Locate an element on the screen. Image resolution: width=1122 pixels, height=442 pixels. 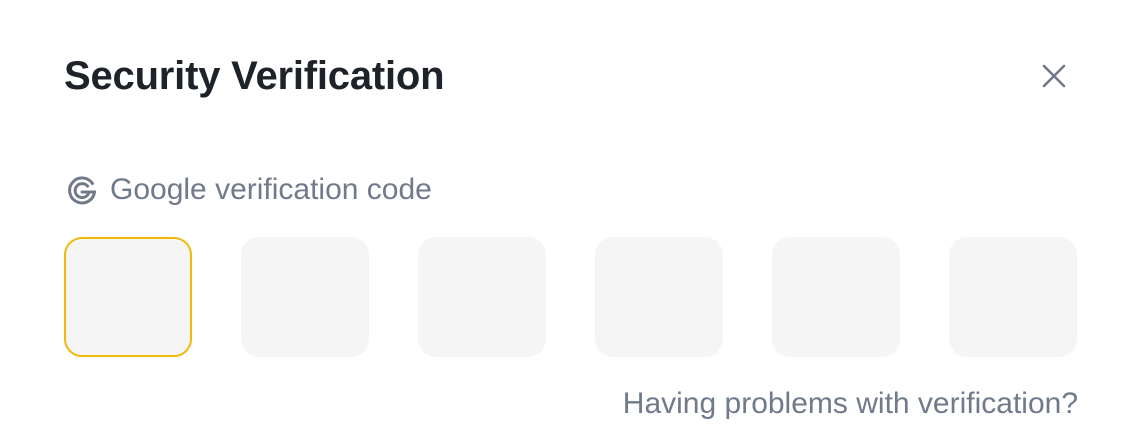
close-button is located at coordinates (1054, 76).